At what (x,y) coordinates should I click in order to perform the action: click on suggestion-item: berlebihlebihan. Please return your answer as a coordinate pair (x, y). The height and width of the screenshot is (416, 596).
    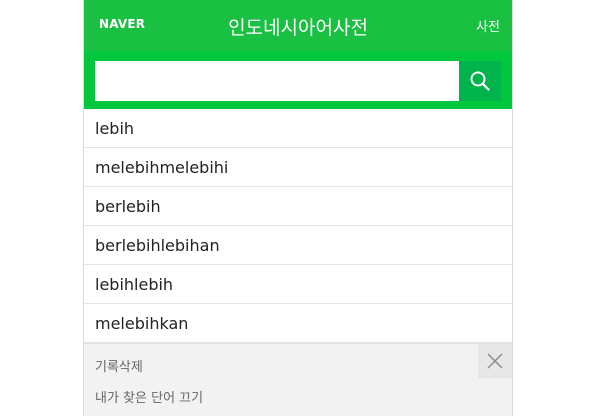
    Looking at the image, I should click on (298, 245).